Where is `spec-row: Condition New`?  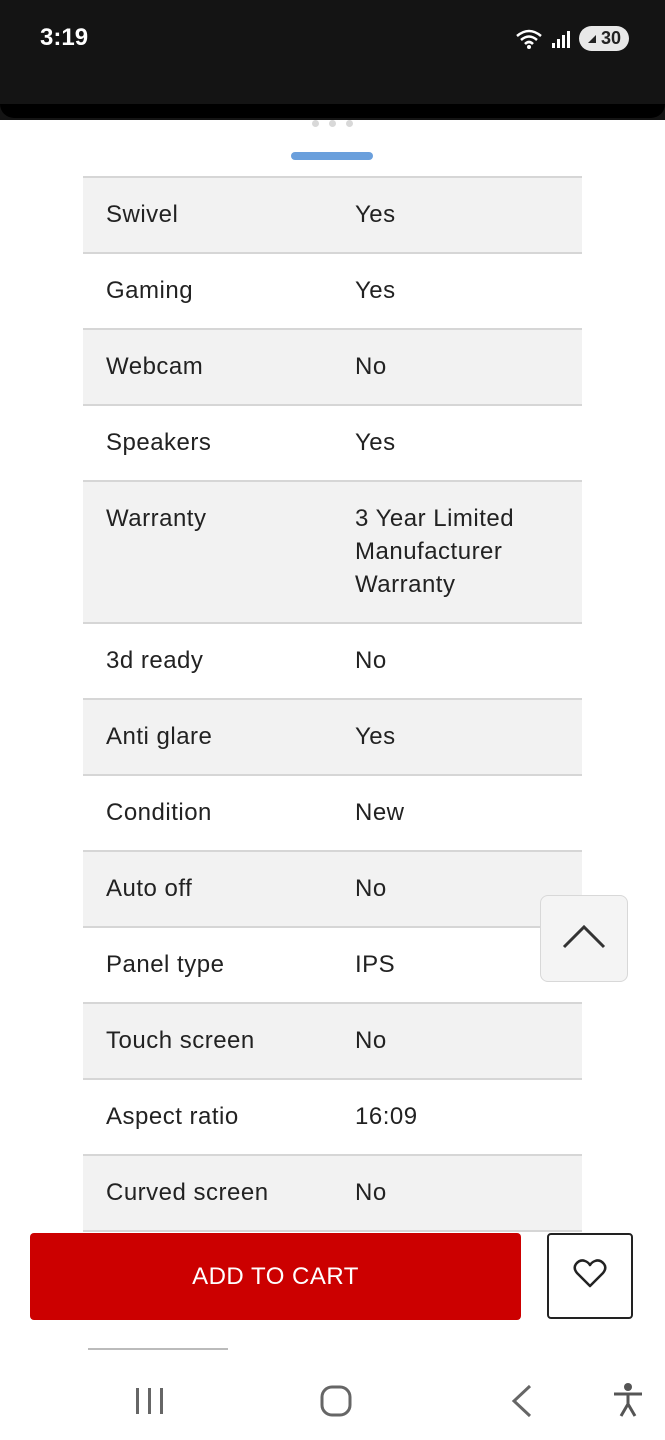
spec-row: Condition New is located at coordinates (332, 814).